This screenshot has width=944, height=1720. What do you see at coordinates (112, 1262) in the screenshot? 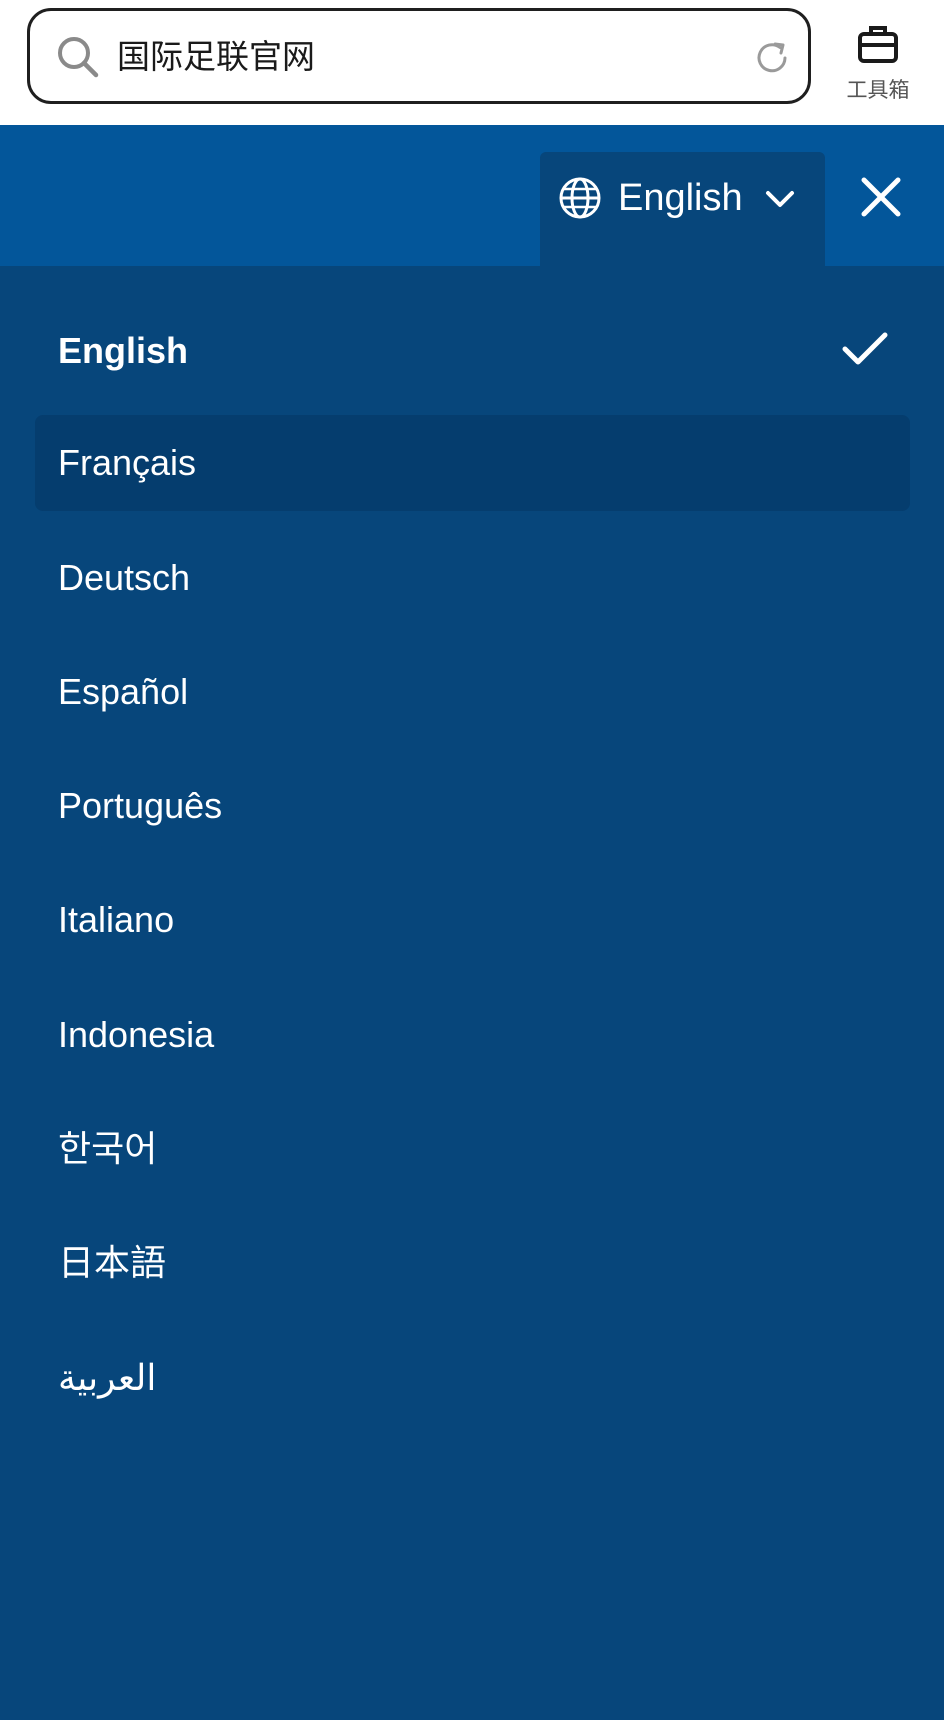
I see `language-label: 日本語` at bounding box center [112, 1262].